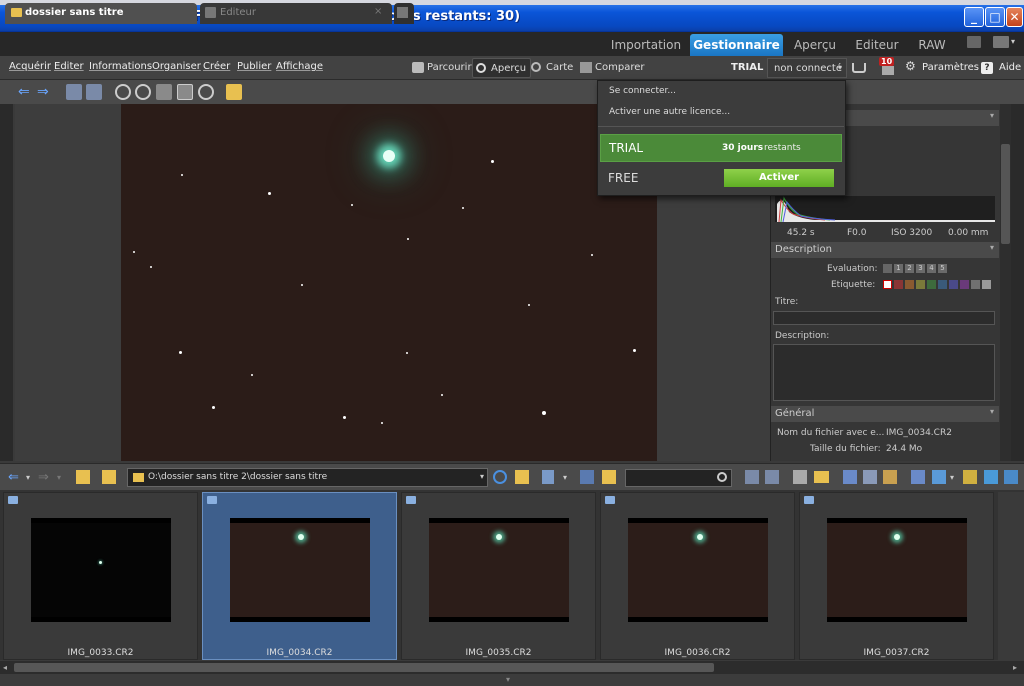 The width and height of the screenshot is (1024, 686). Describe the element at coordinates (101, 13) in the screenshot. I see `tab-dossier: dossier sans titre` at that location.